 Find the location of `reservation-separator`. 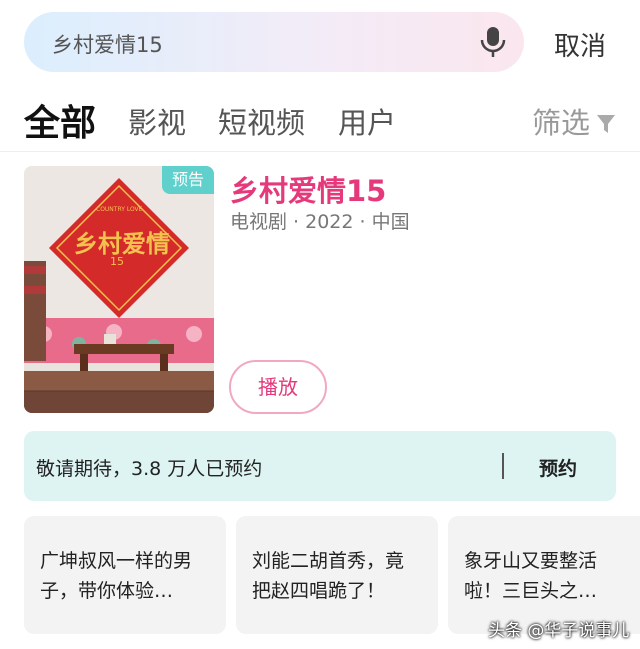

reservation-separator is located at coordinates (503, 466).